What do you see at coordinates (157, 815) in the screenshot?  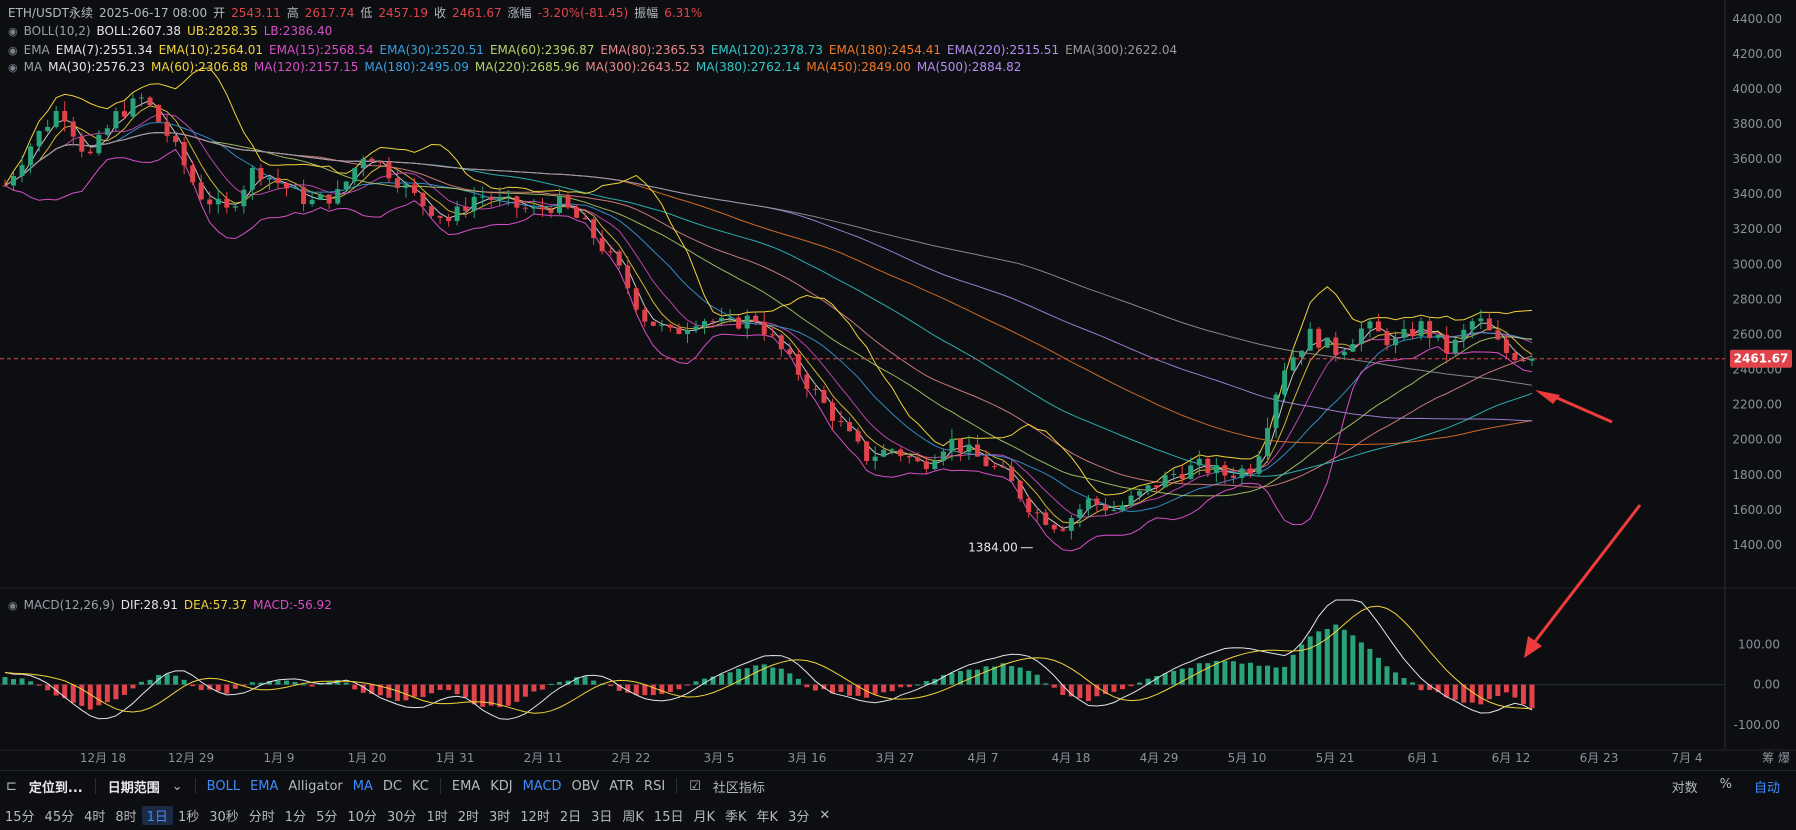 I see `interval-4: 1日` at bounding box center [157, 815].